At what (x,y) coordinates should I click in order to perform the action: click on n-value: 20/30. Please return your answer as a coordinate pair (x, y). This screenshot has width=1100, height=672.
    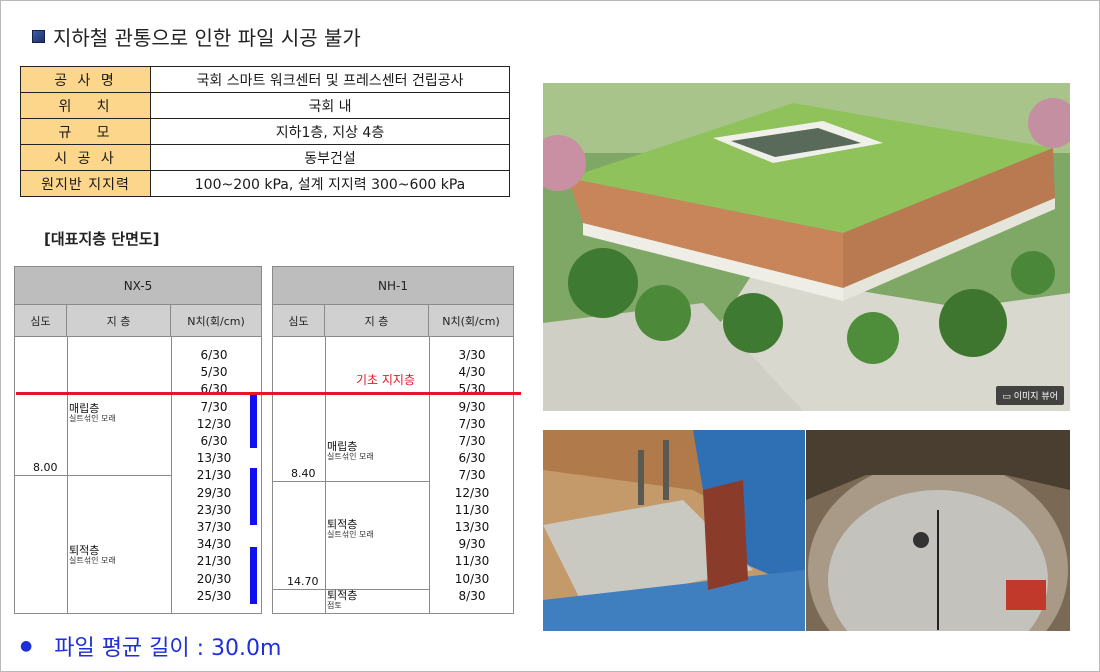
    Looking at the image, I should click on (214, 578).